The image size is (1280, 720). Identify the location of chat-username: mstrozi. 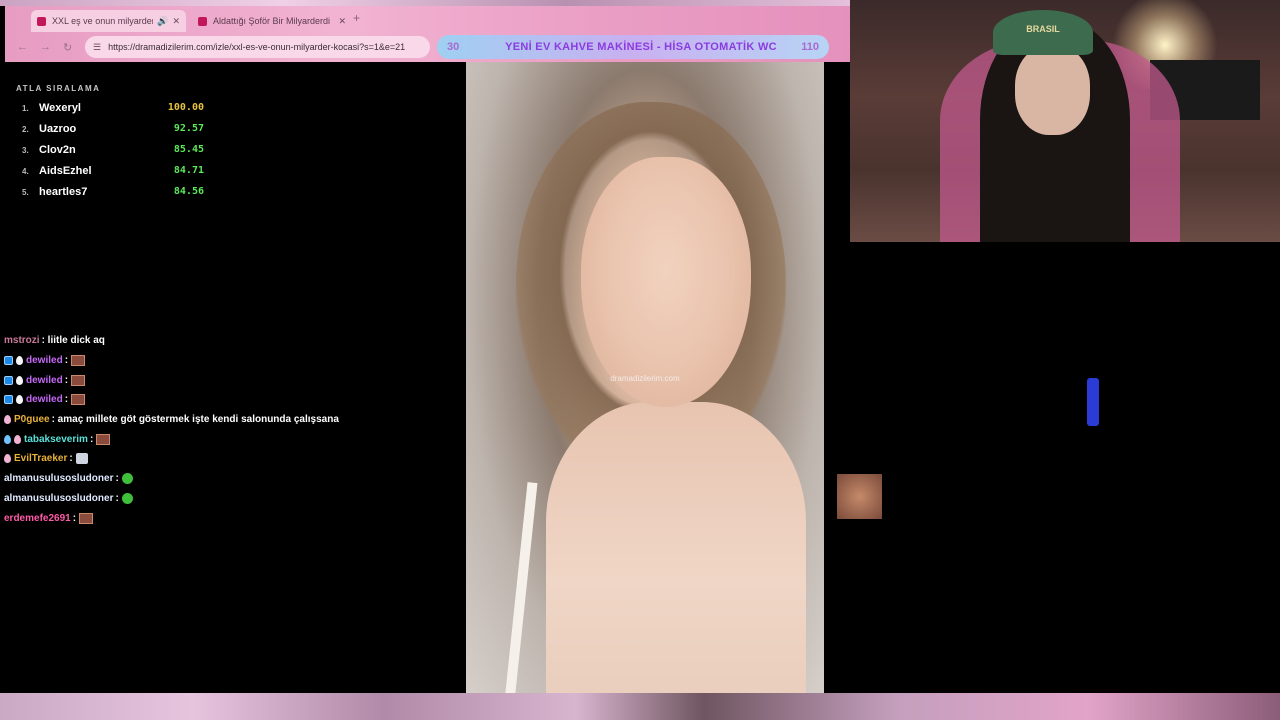
(22, 340).